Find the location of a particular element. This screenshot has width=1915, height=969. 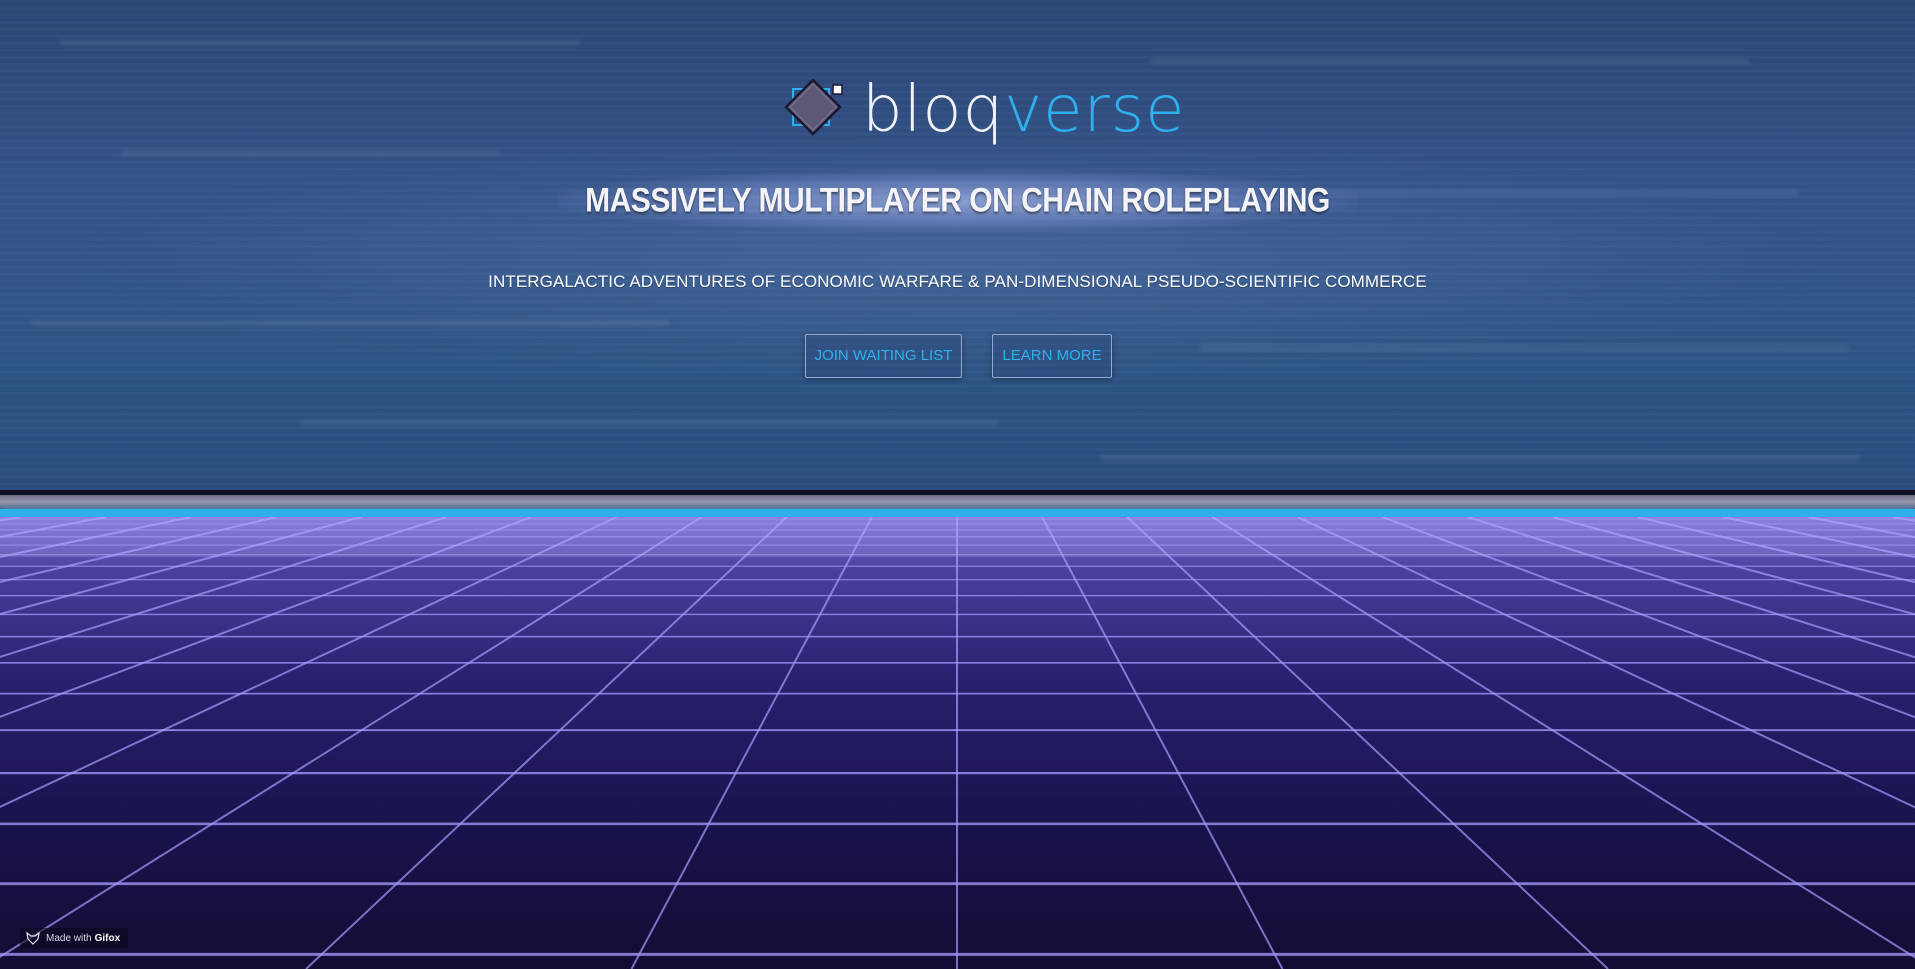

horizon-band is located at coordinates (957, 502).